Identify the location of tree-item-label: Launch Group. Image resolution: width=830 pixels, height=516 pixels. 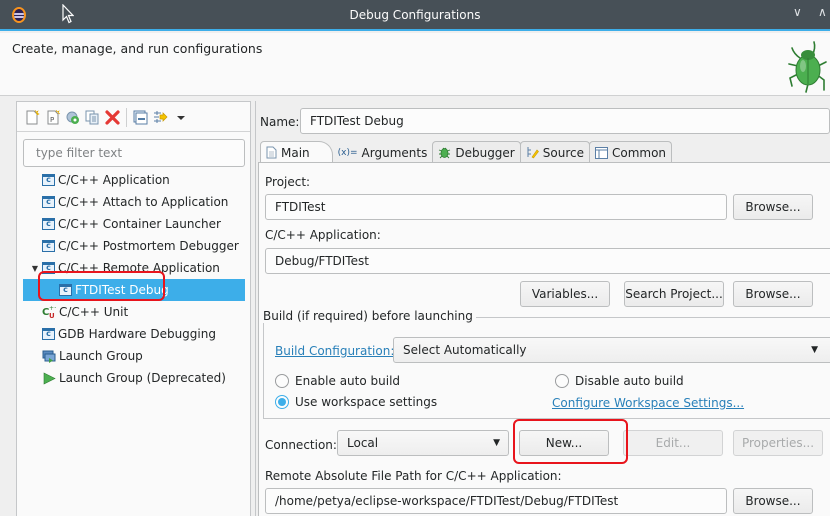
(101, 356).